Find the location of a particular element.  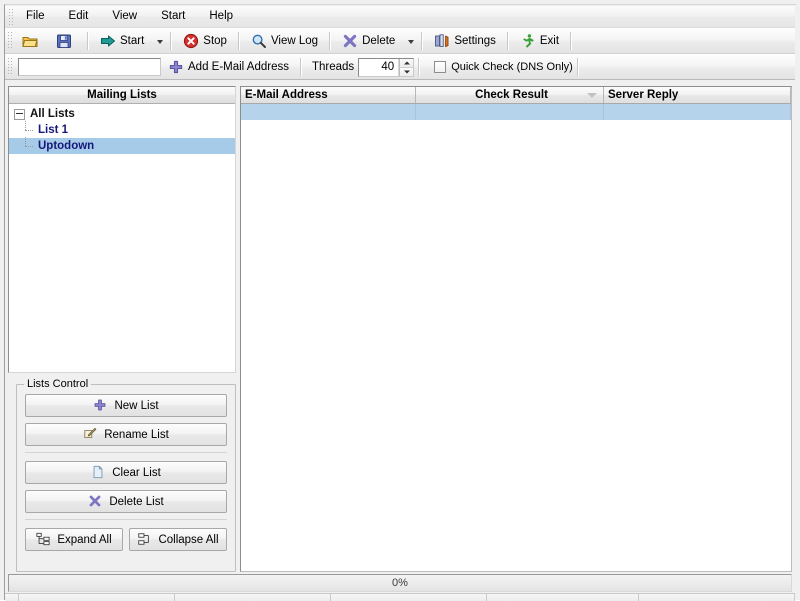

threads-input is located at coordinates (379, 67).